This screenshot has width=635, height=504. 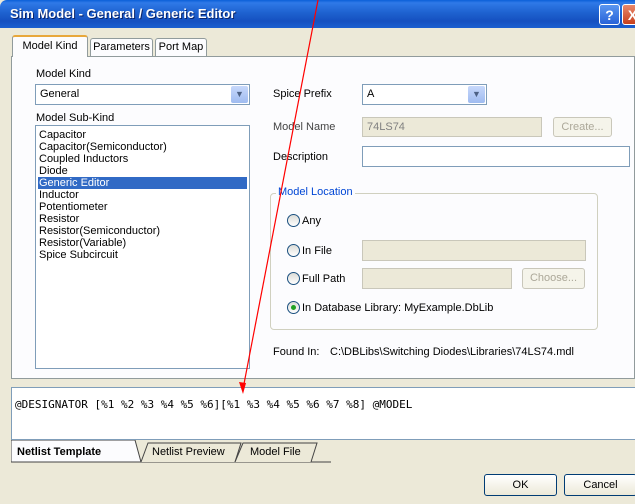 What do you see at coordinates (279, 197) in the screenshot?
I see `annotation-arrow` at bounding box center [279, 197].